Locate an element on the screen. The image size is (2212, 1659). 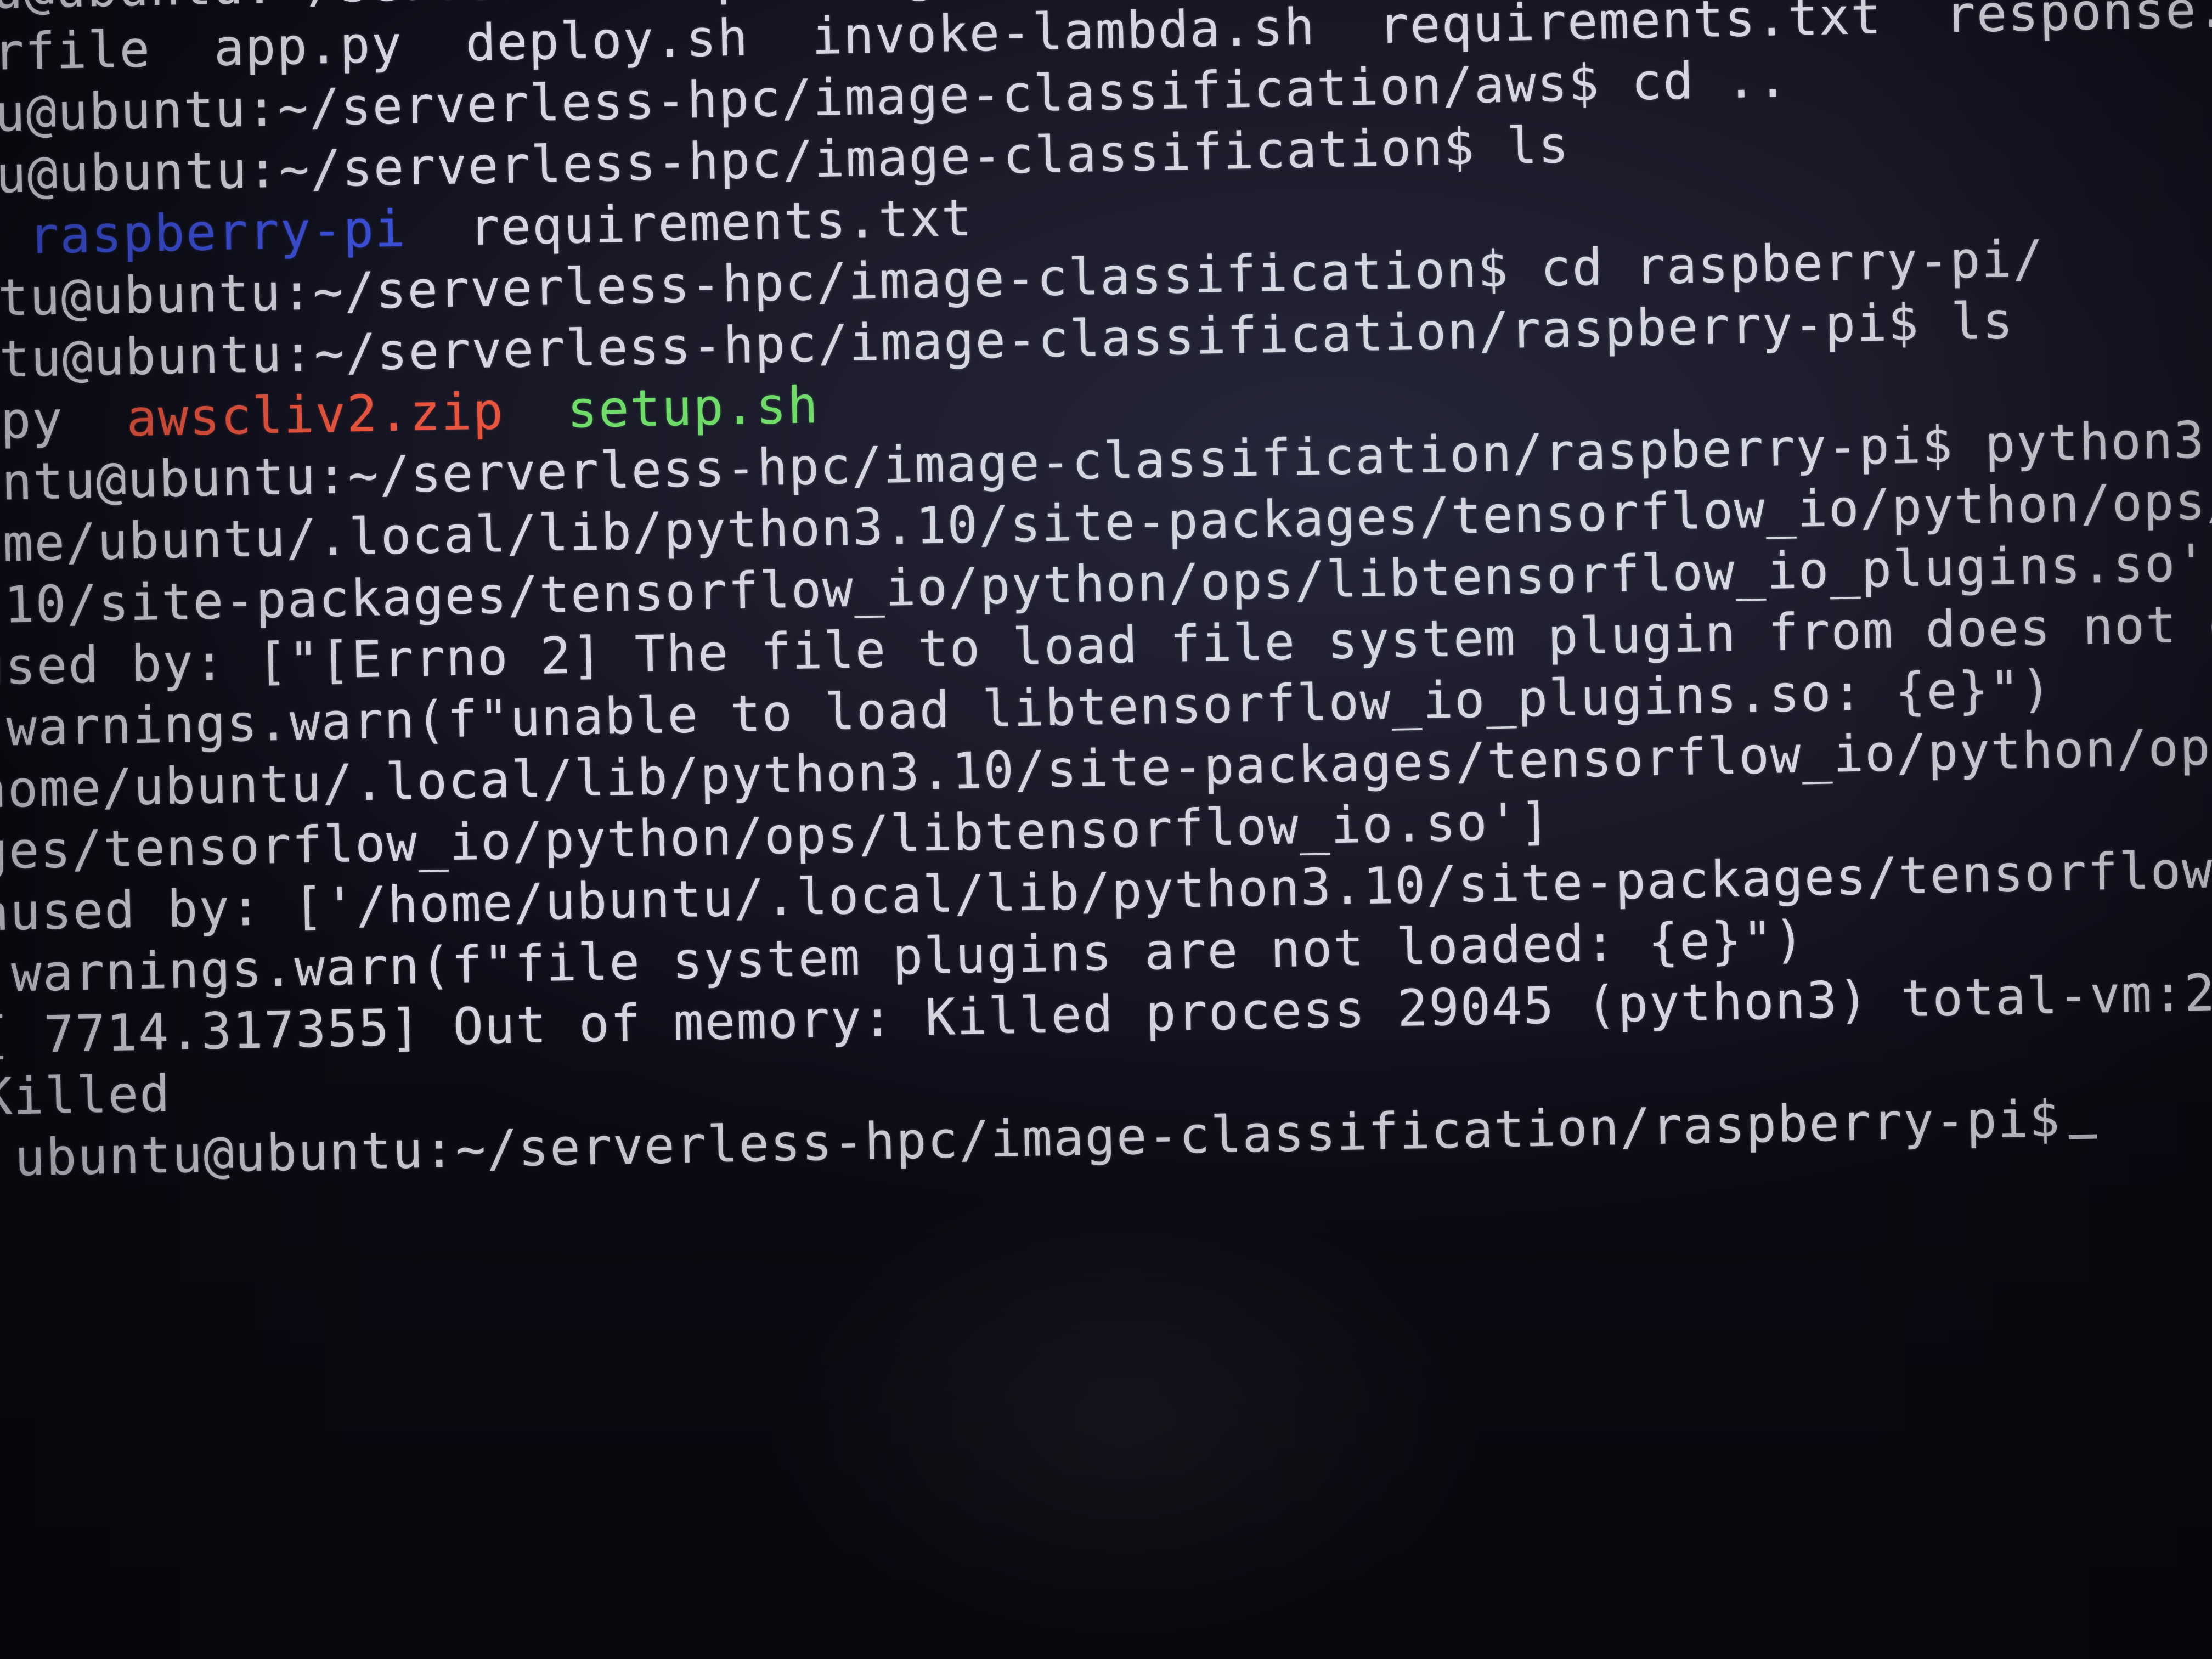
directory-entry: s raspberry-pi is located at coordinates (217, 232).